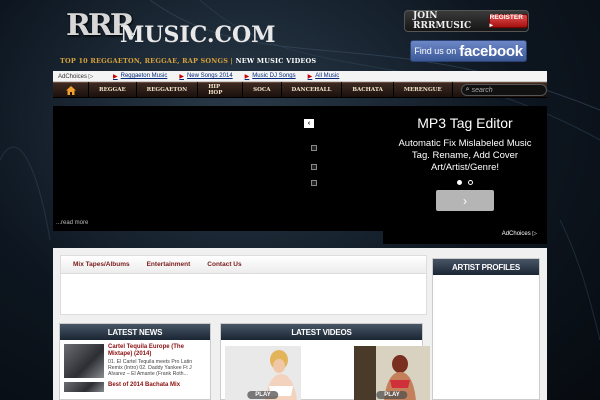 The height and width of the screenshot is (400, 600). Describe the element at coordinates (209, 76) in the screenshot. I see `ad-link-label: New Songs 2014` at that location.